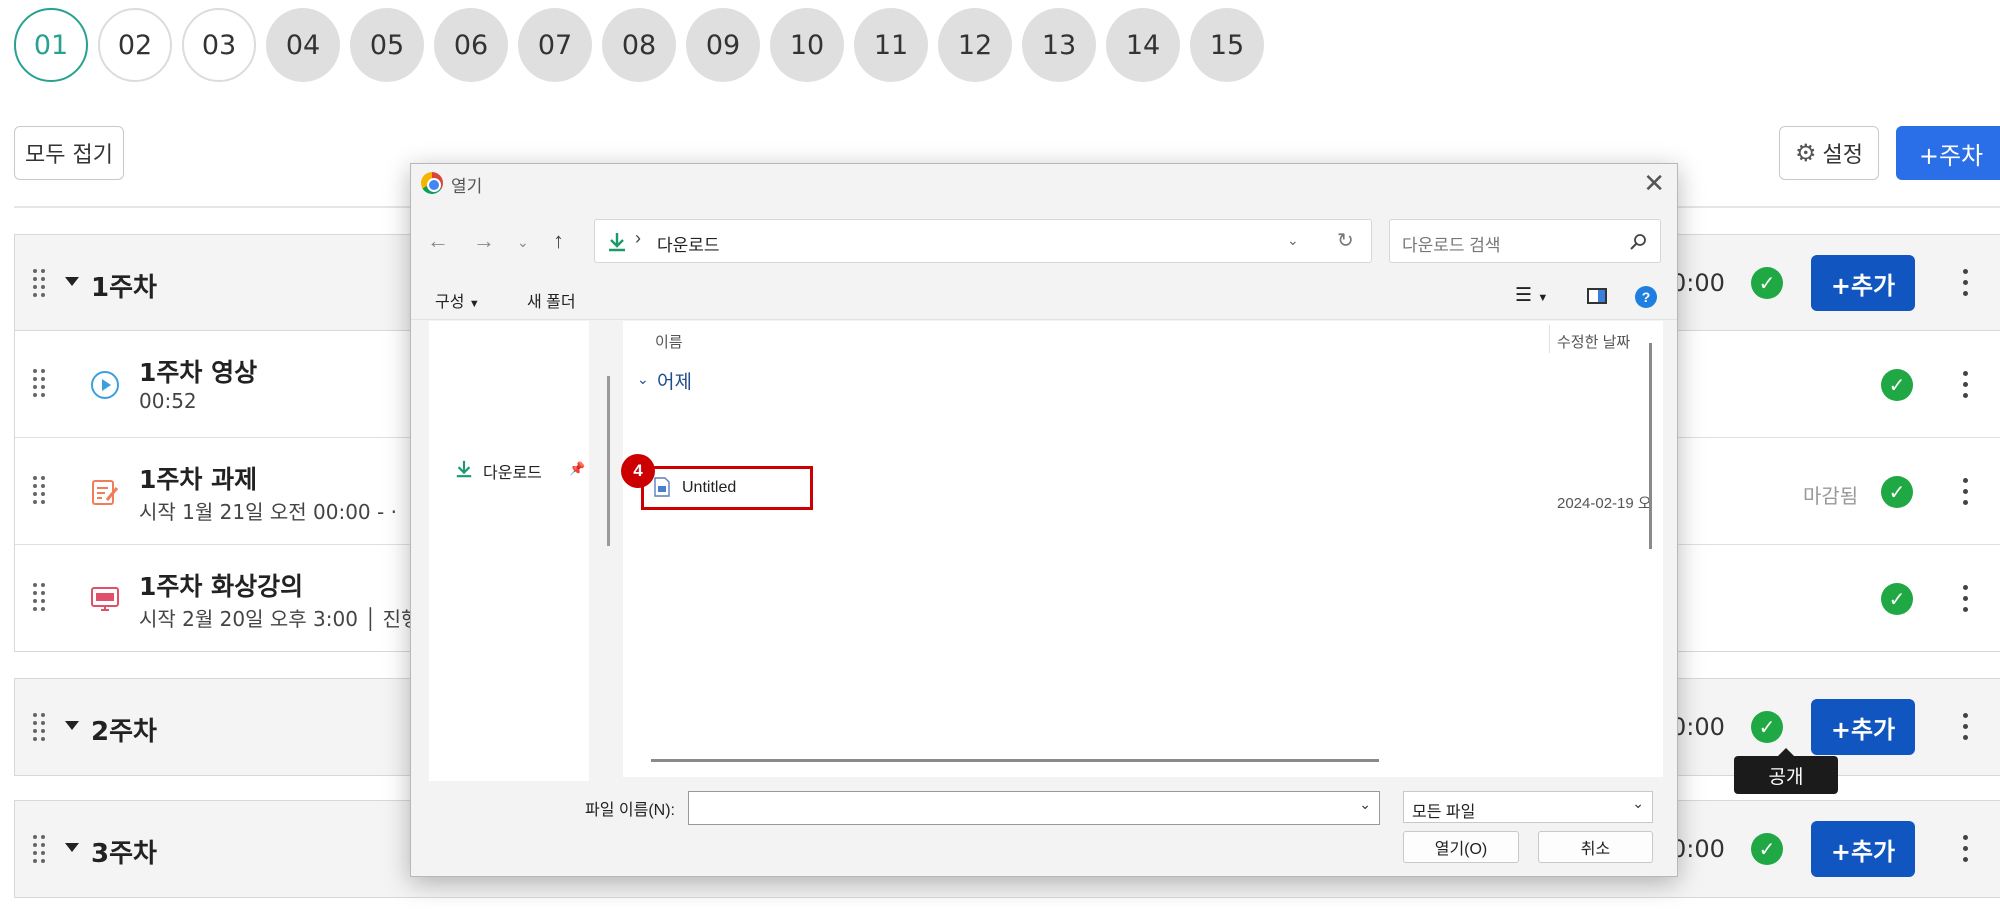 The width and height of the screenshot is (2000, 909). What do you see at coordinates (608, 461) in the screenshot?
I see `nav-scrollbar` at bounding box center [608, 461].